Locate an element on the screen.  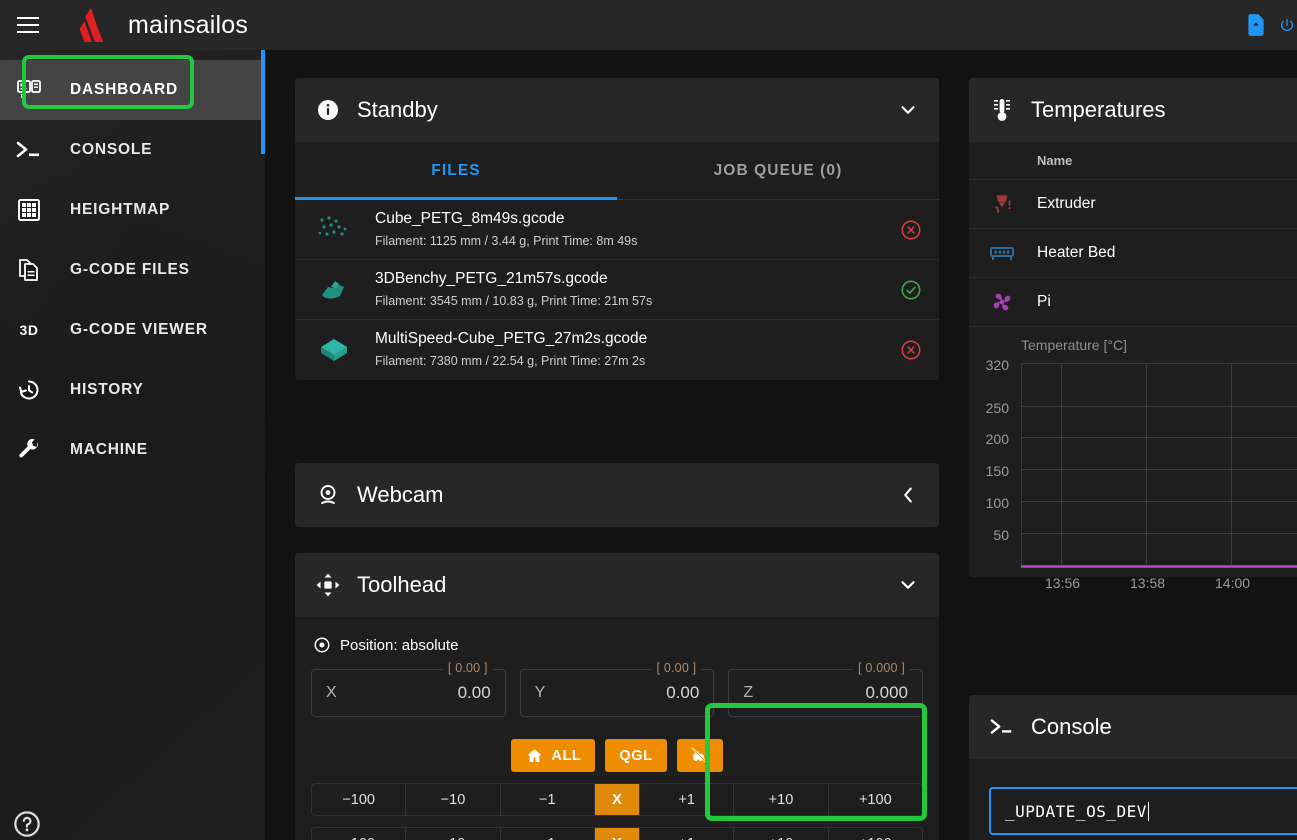
chart-title: Temperature [°C] is located at coordinates (1074, 345).